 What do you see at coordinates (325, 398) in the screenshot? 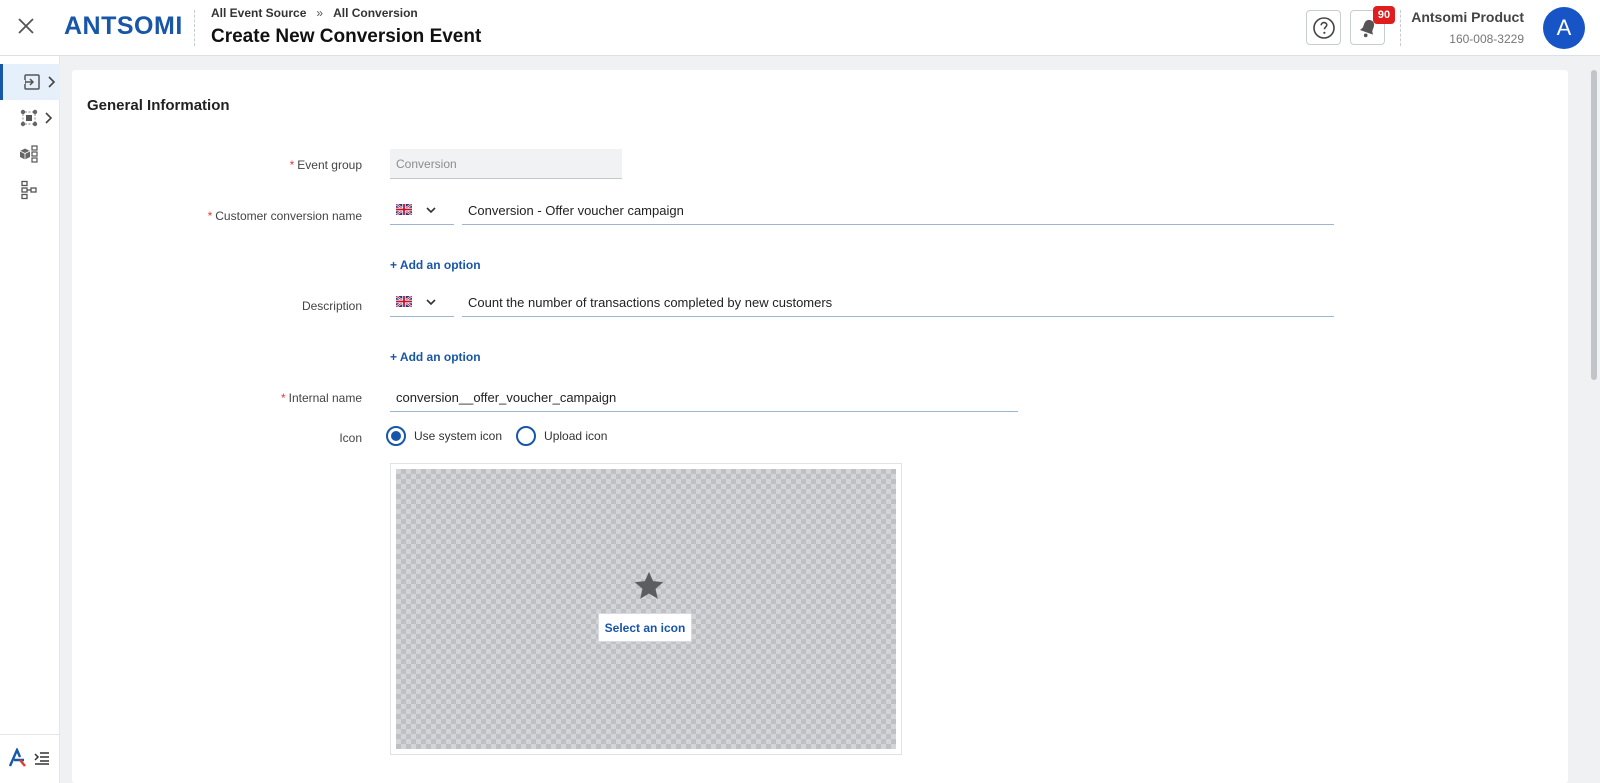
I see `internal-name-label-text: Internal name` at bounding box center [325, 398].